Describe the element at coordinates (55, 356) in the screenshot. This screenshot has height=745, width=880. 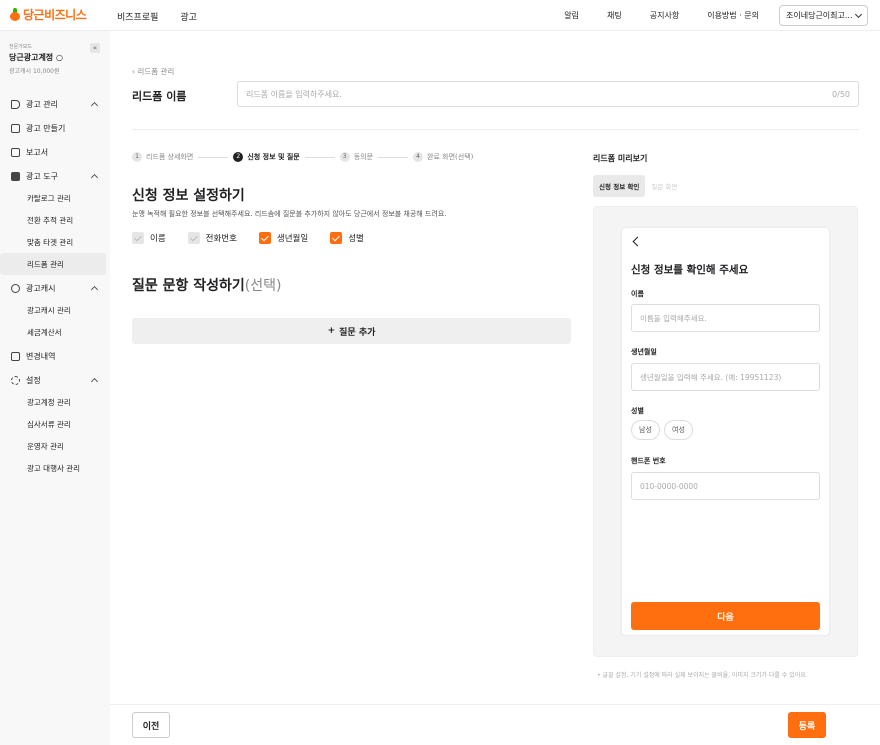
I see `sidebar-item-history: 변경내역` at that location.